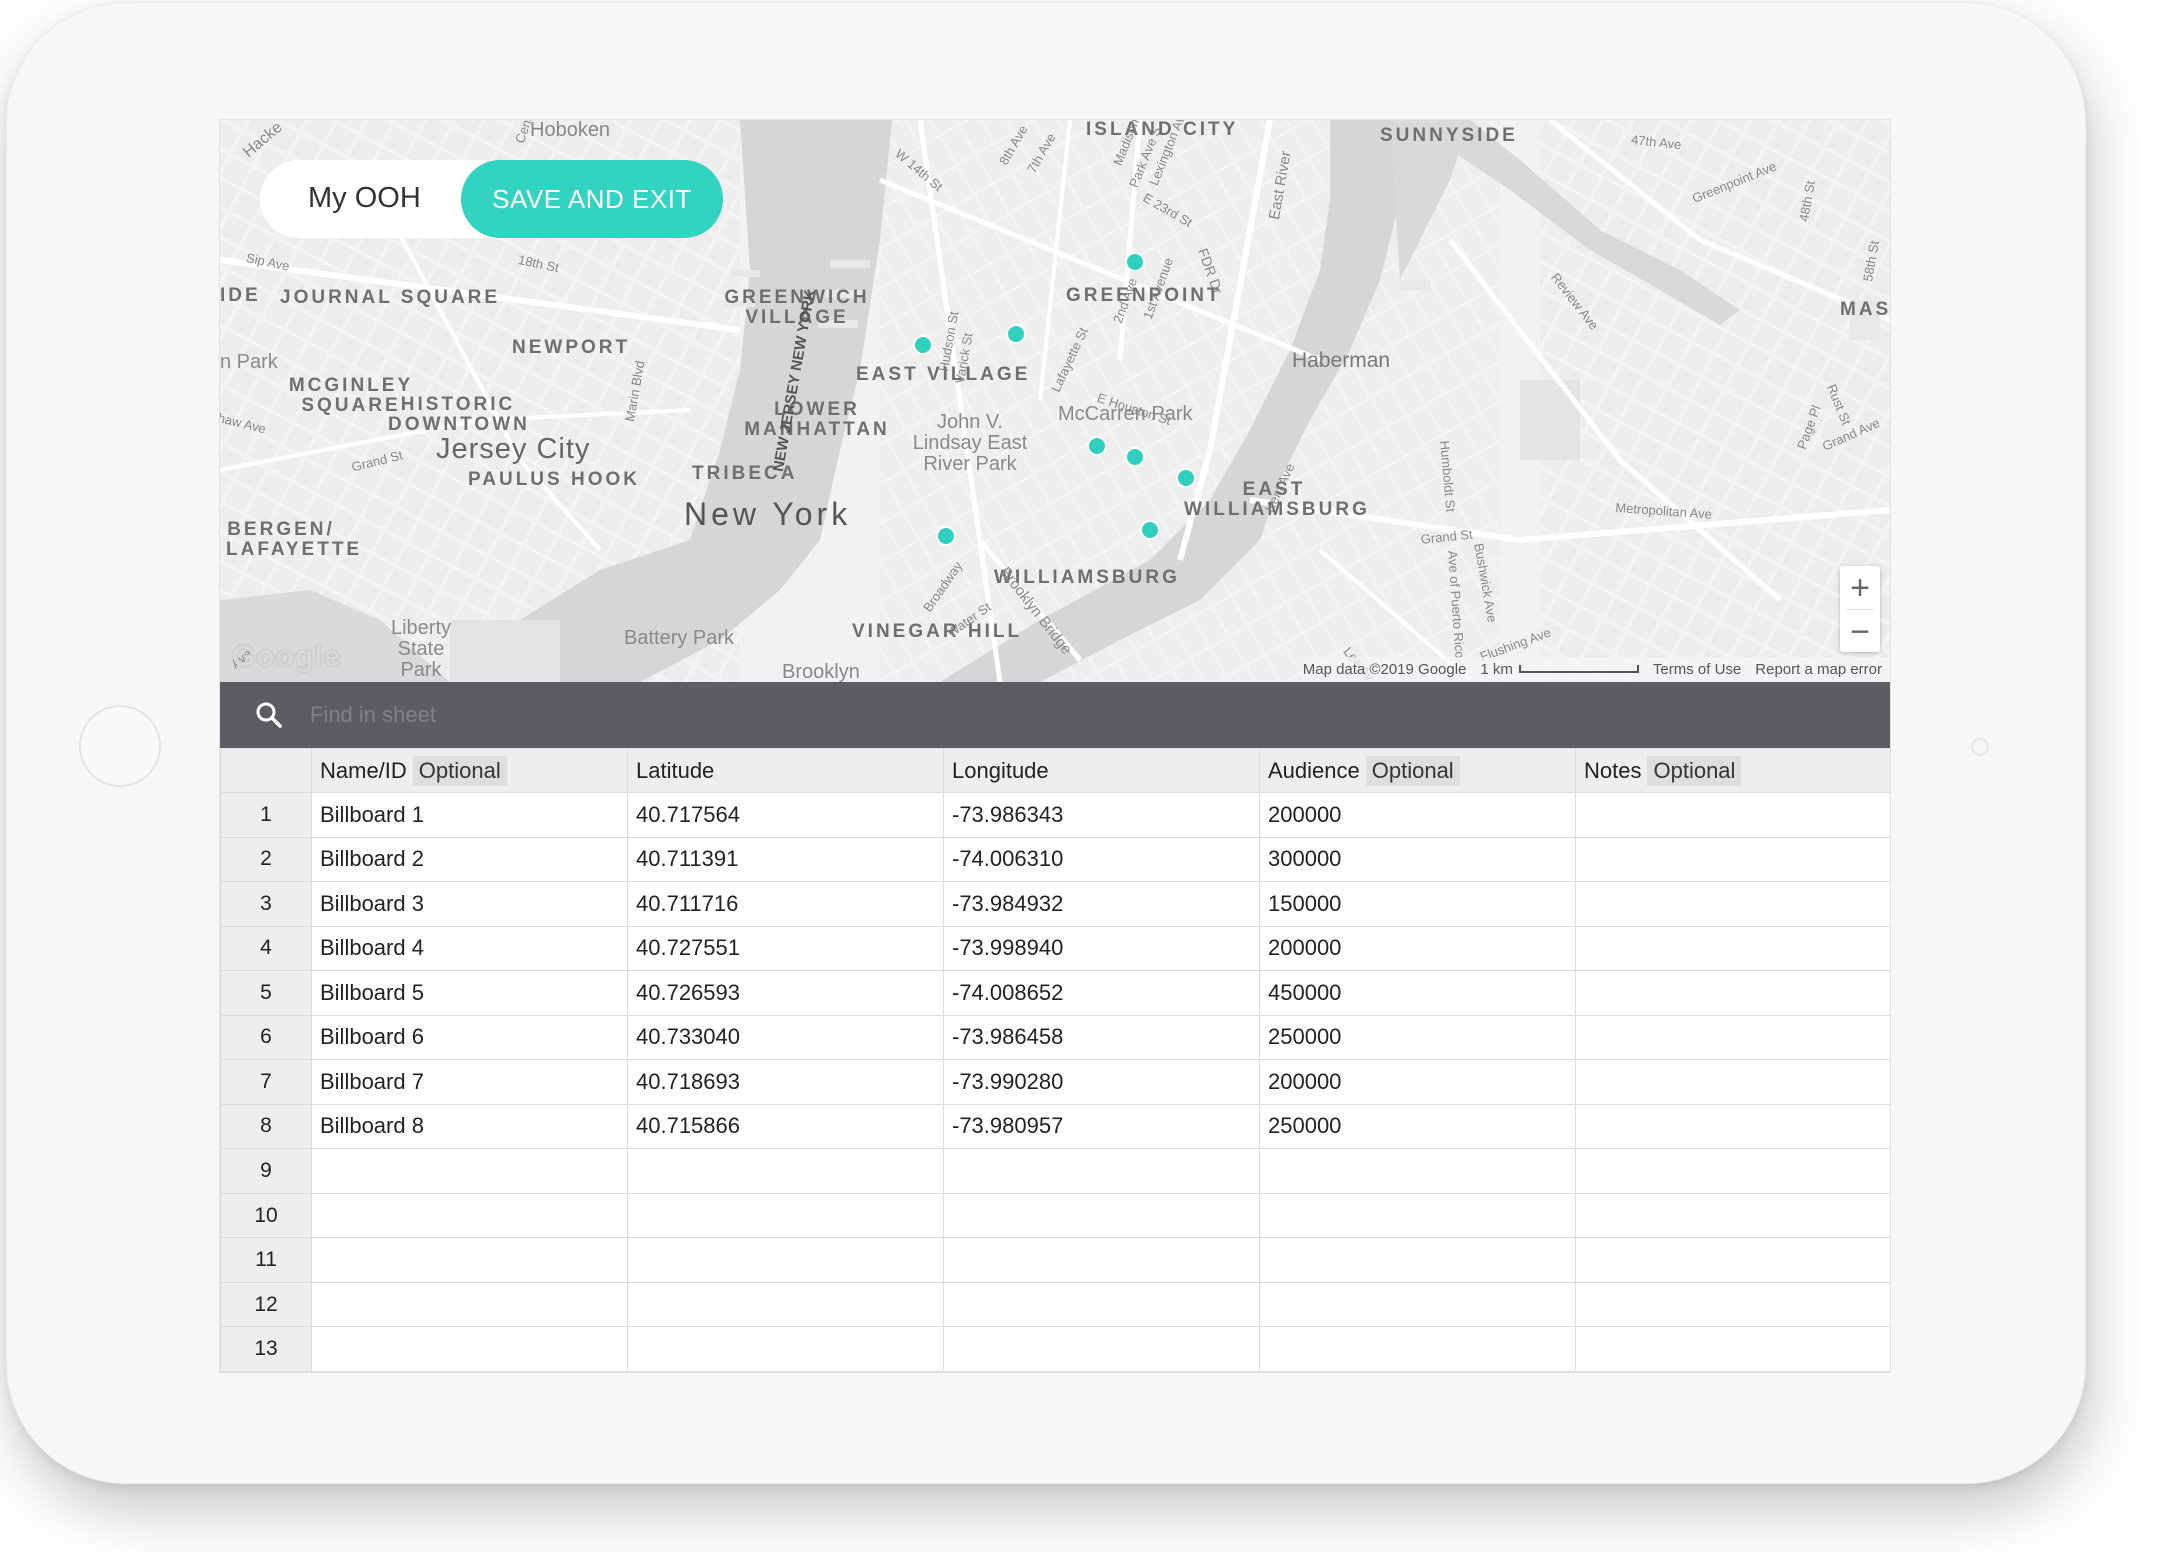  Describe the element at coordinates (469, 815) in the screenshot. I see `cell-name: Billboard 1` at that location.